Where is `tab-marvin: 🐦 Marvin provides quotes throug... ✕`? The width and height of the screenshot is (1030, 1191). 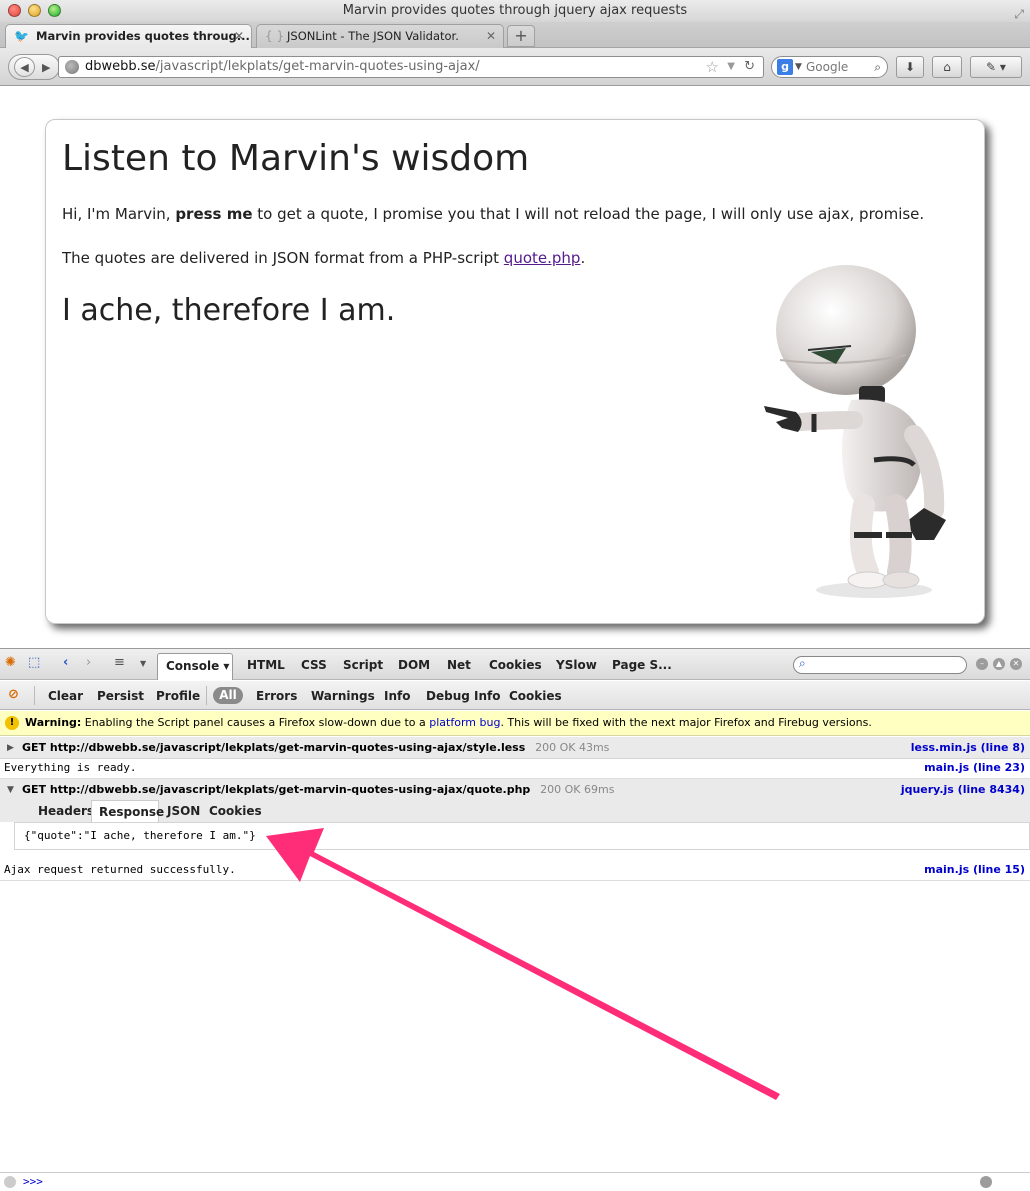 tab-marvin: 🐦 Marvin provides quotes throug... ✕ is located at coordinates (128, 36).